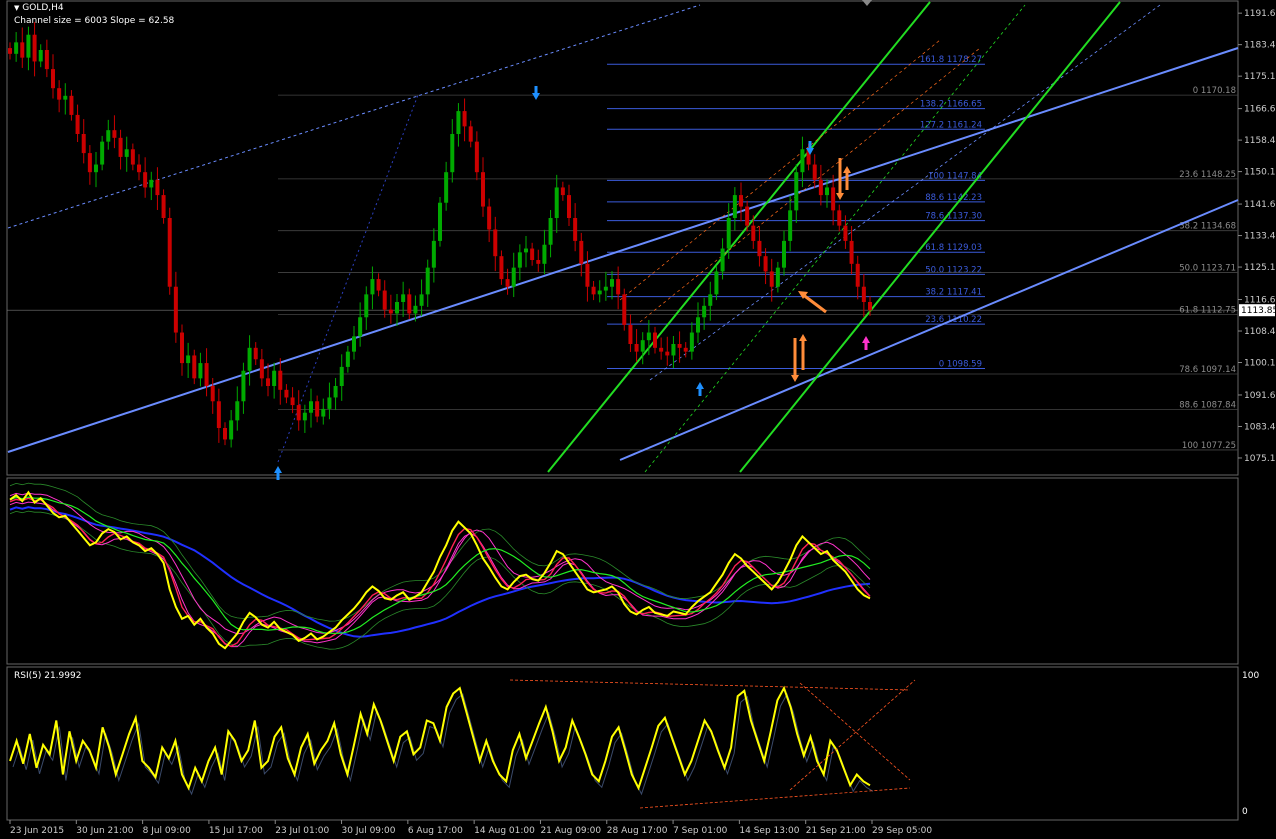 The height and width of the screenshot is (839, 1276). What do you see at coordinates (700, 830) in the screenshot?
I see `x-tick-label: 7 Sep 01:00` at bounding box center [700, 830].